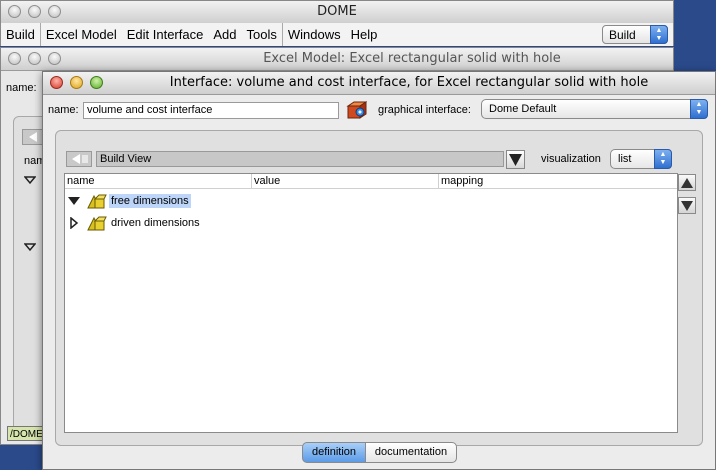 The image size is (716, 470). I want to click on gear-cube-icon, so click(356, 111).